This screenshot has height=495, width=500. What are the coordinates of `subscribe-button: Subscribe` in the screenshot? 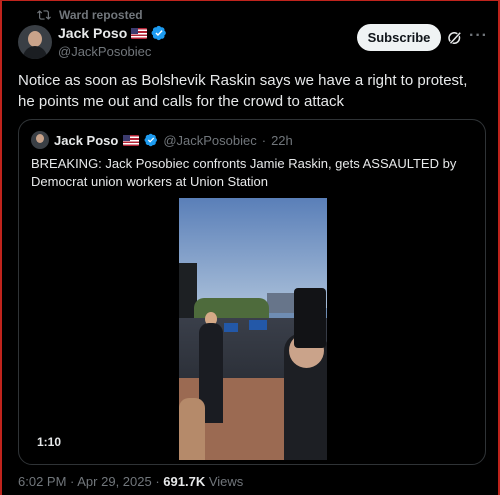 It's located at (399, 37).